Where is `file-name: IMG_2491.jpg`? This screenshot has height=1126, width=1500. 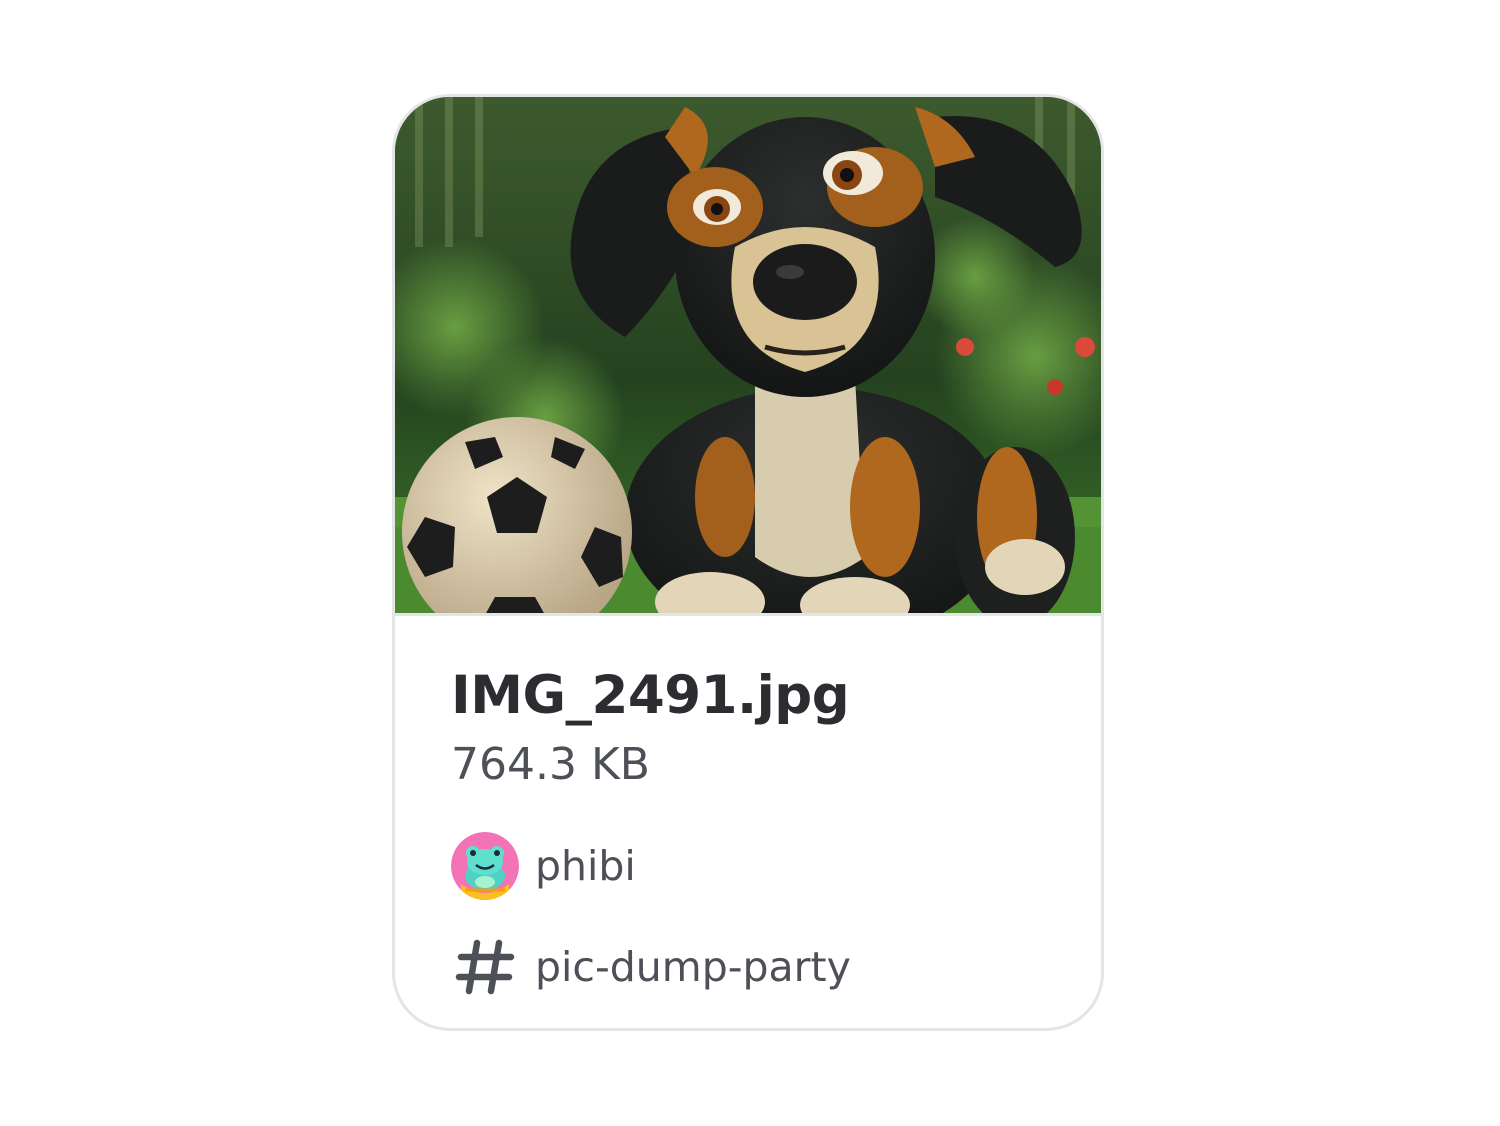 file-name: IMG_2491.jpg is located at coordinates (650, 695).